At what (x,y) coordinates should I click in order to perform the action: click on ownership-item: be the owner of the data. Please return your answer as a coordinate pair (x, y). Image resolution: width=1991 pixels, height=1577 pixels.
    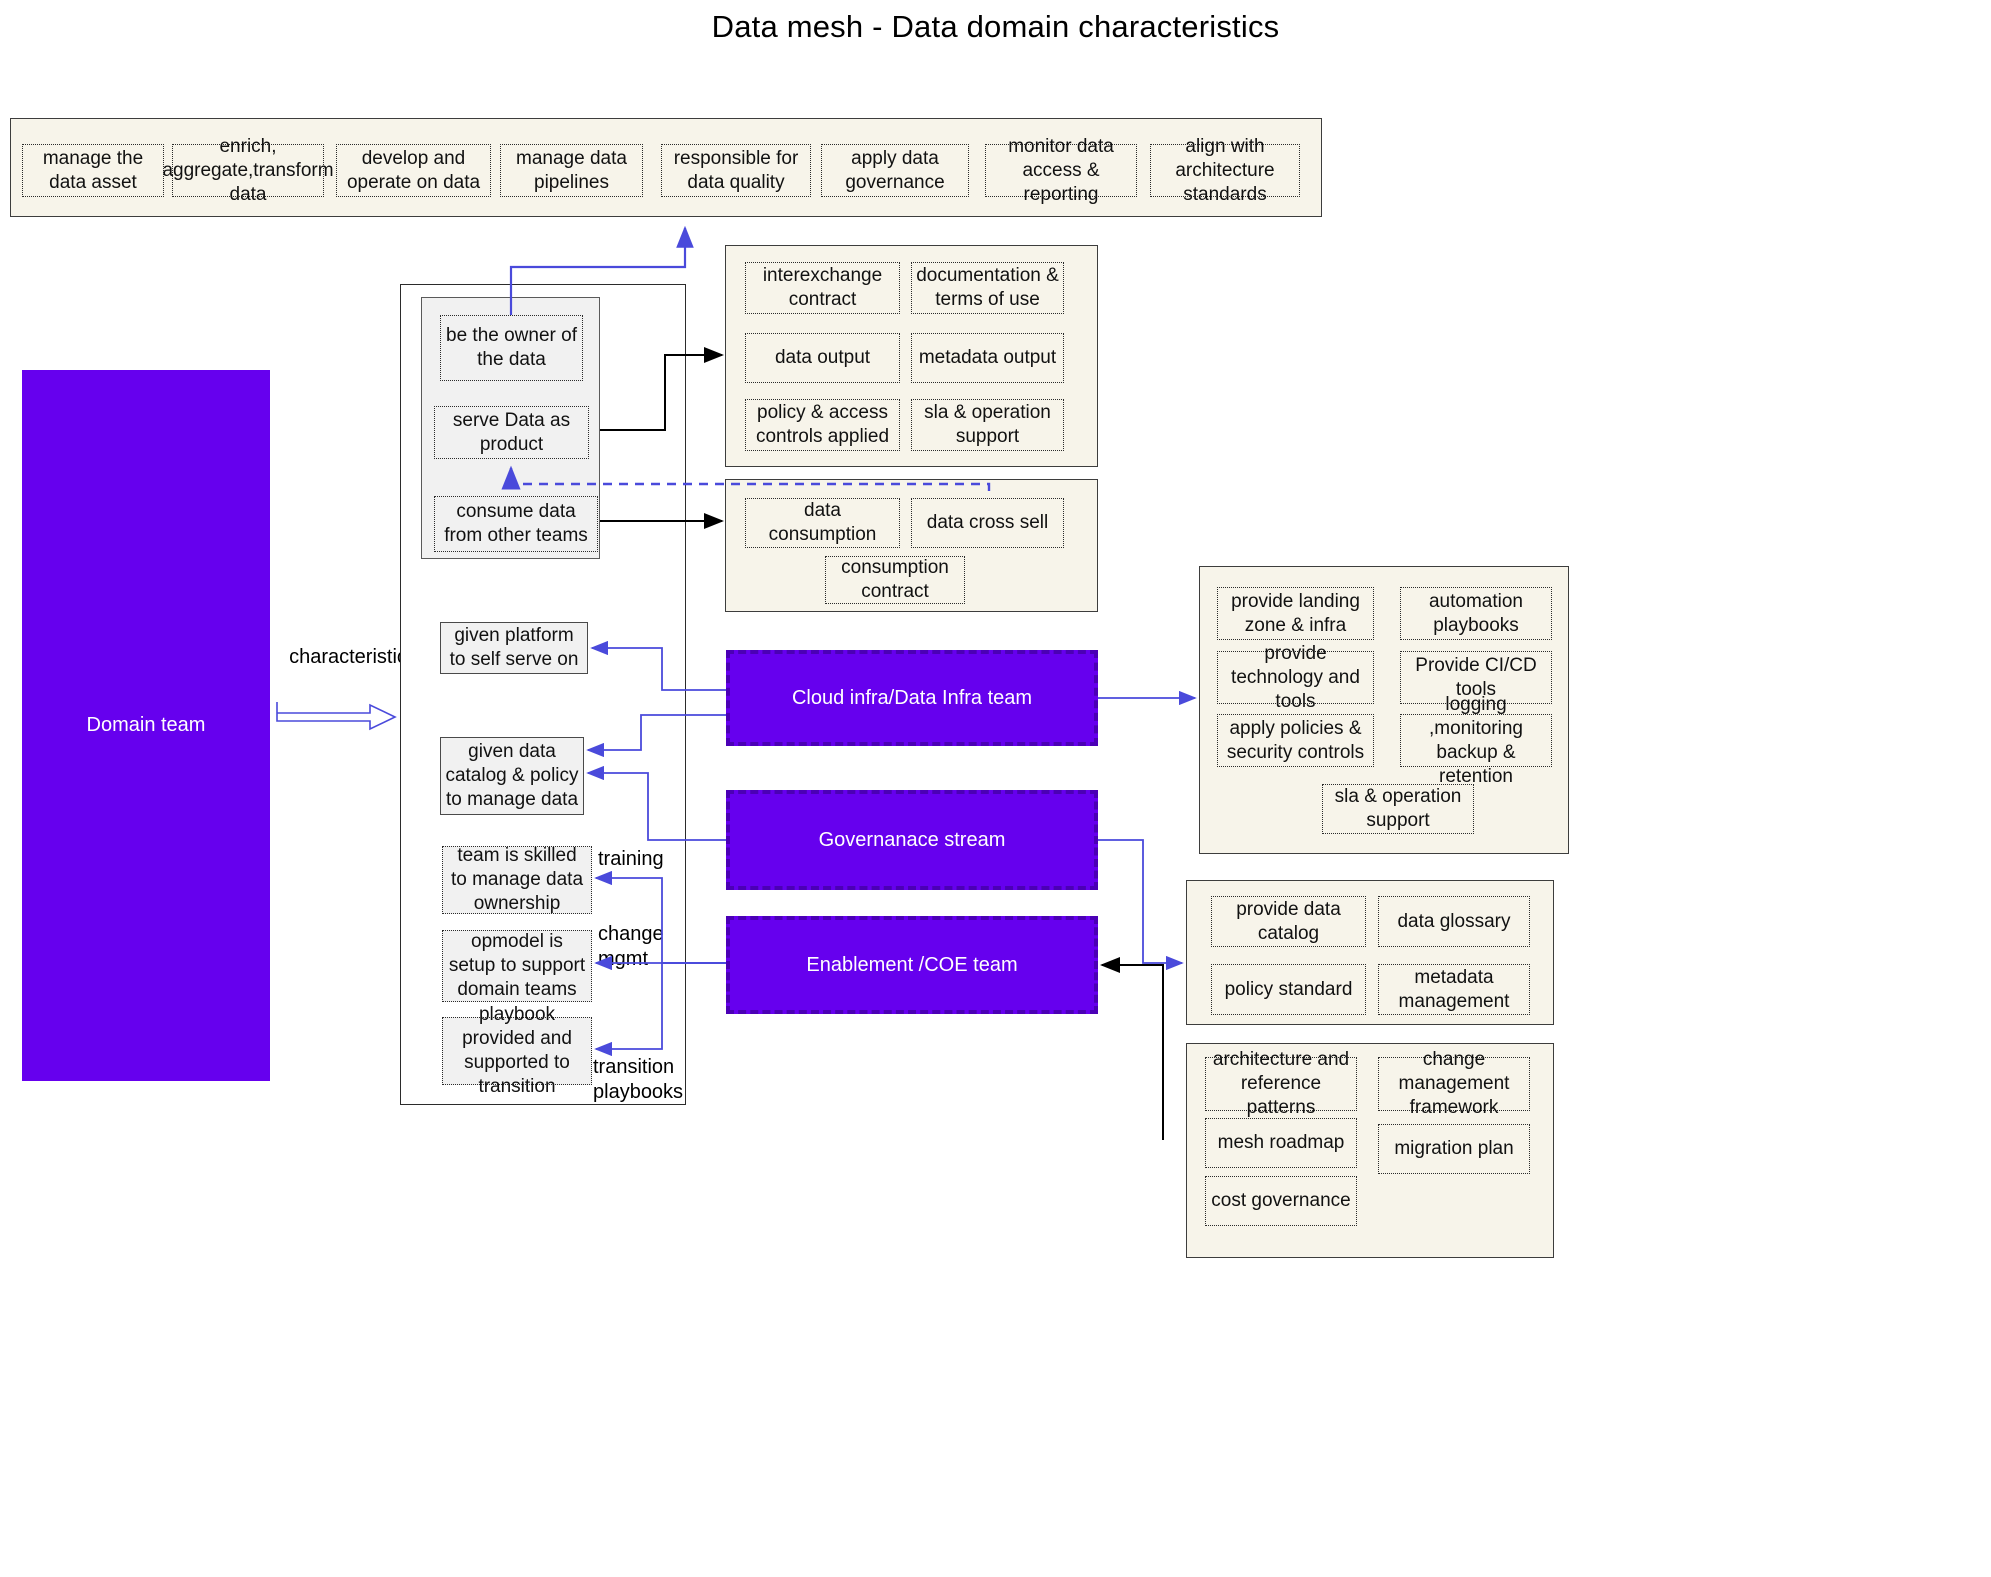
    Looking at the image, I should click on (511, 348).